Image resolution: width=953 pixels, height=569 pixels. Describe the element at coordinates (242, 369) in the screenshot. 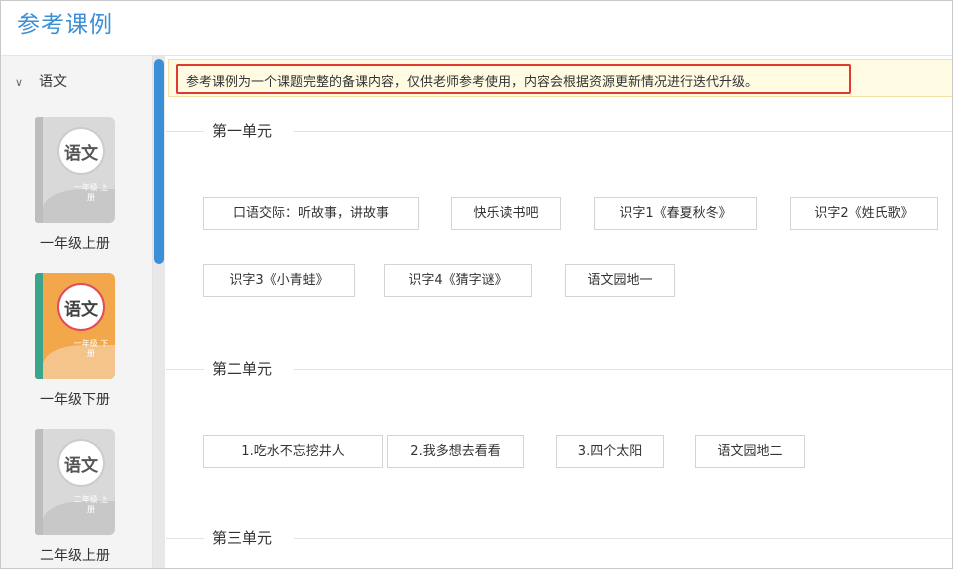

I see `unit-title: 第二单元` at that location.